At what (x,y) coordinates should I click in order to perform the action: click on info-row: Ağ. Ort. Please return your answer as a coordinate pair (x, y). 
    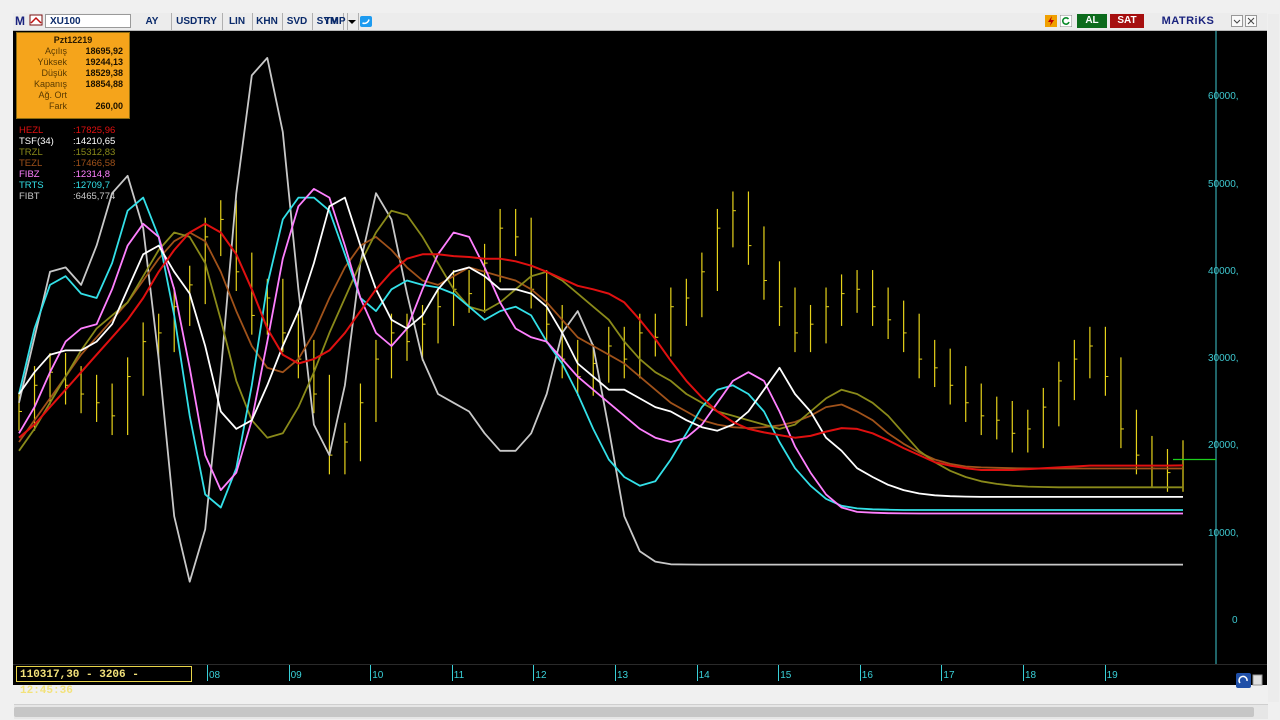
    Looking at the image, I should click on (73, 95).